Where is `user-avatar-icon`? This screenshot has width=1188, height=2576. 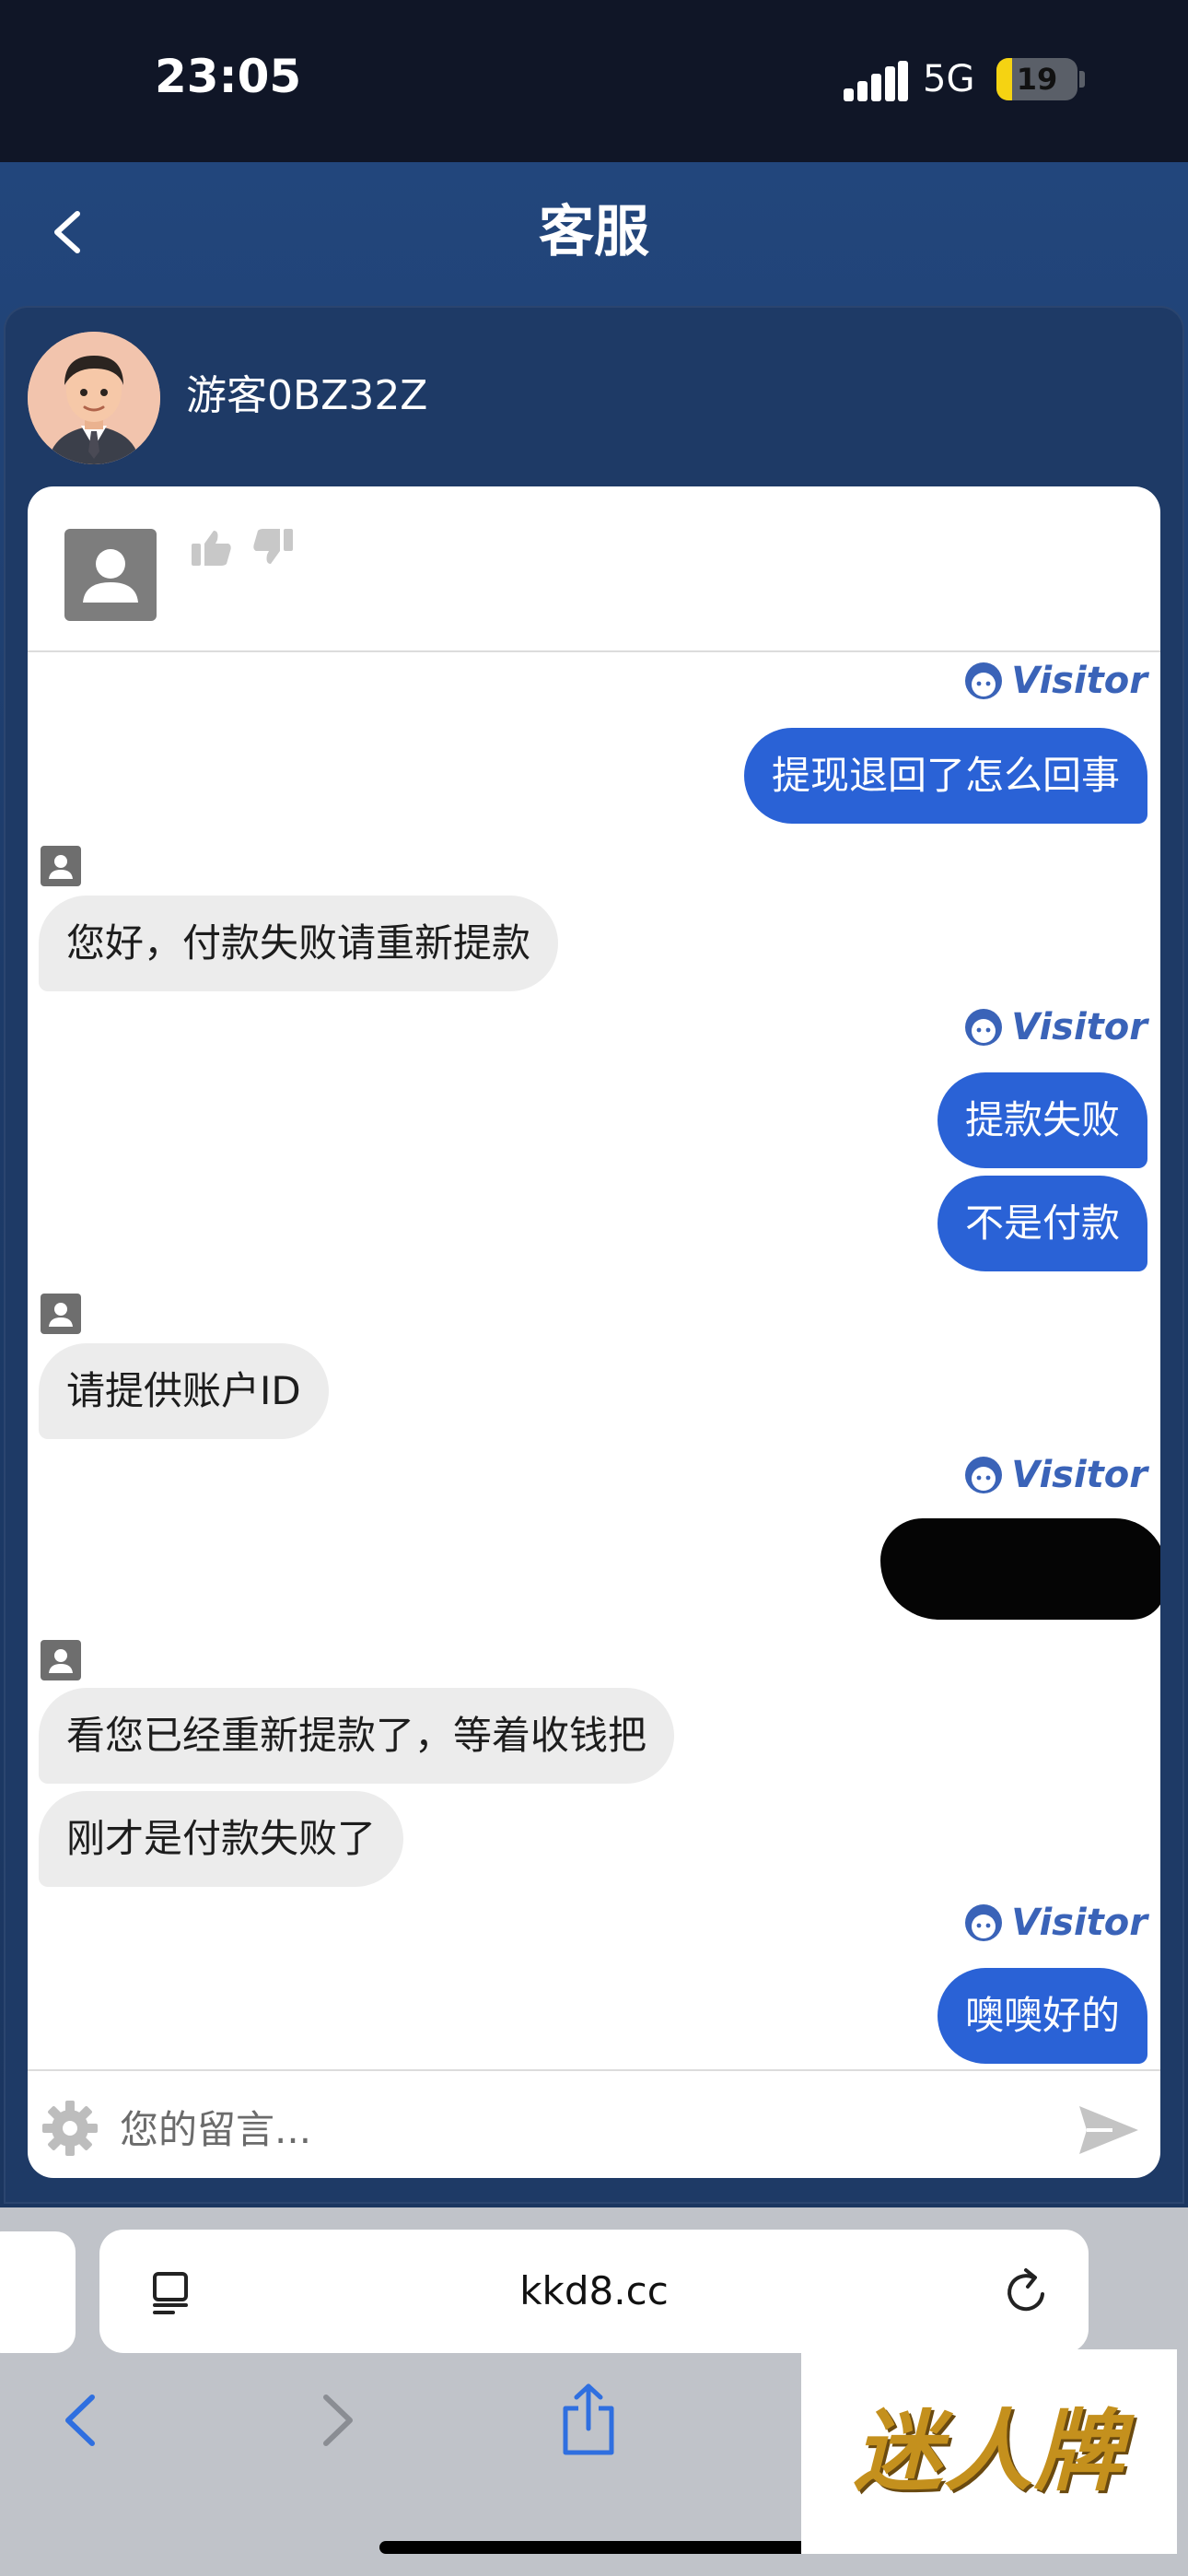
user-avatar-icon is located at coordinates (94, 398).